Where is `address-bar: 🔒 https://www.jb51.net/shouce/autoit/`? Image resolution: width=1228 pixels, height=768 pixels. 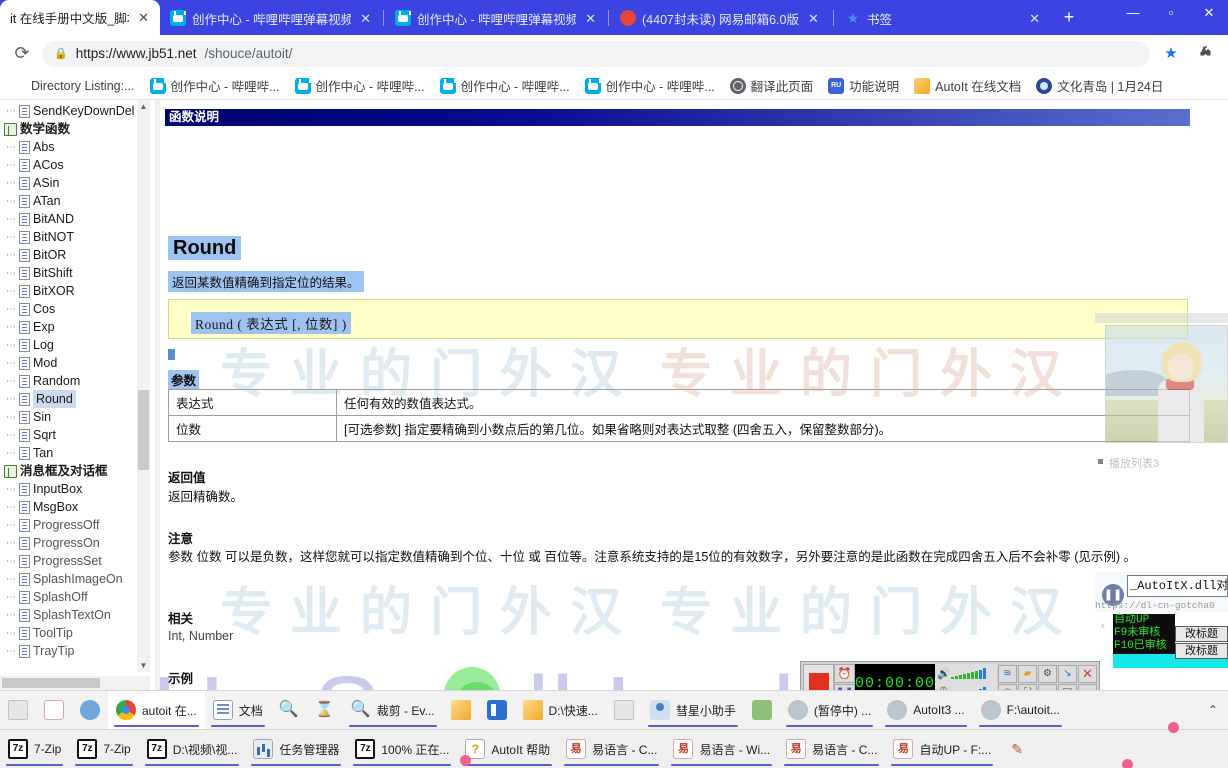
address-bar: 🔒 https://www.jb51.net/shouce/autoit/ is located at coordinates (596, 53).